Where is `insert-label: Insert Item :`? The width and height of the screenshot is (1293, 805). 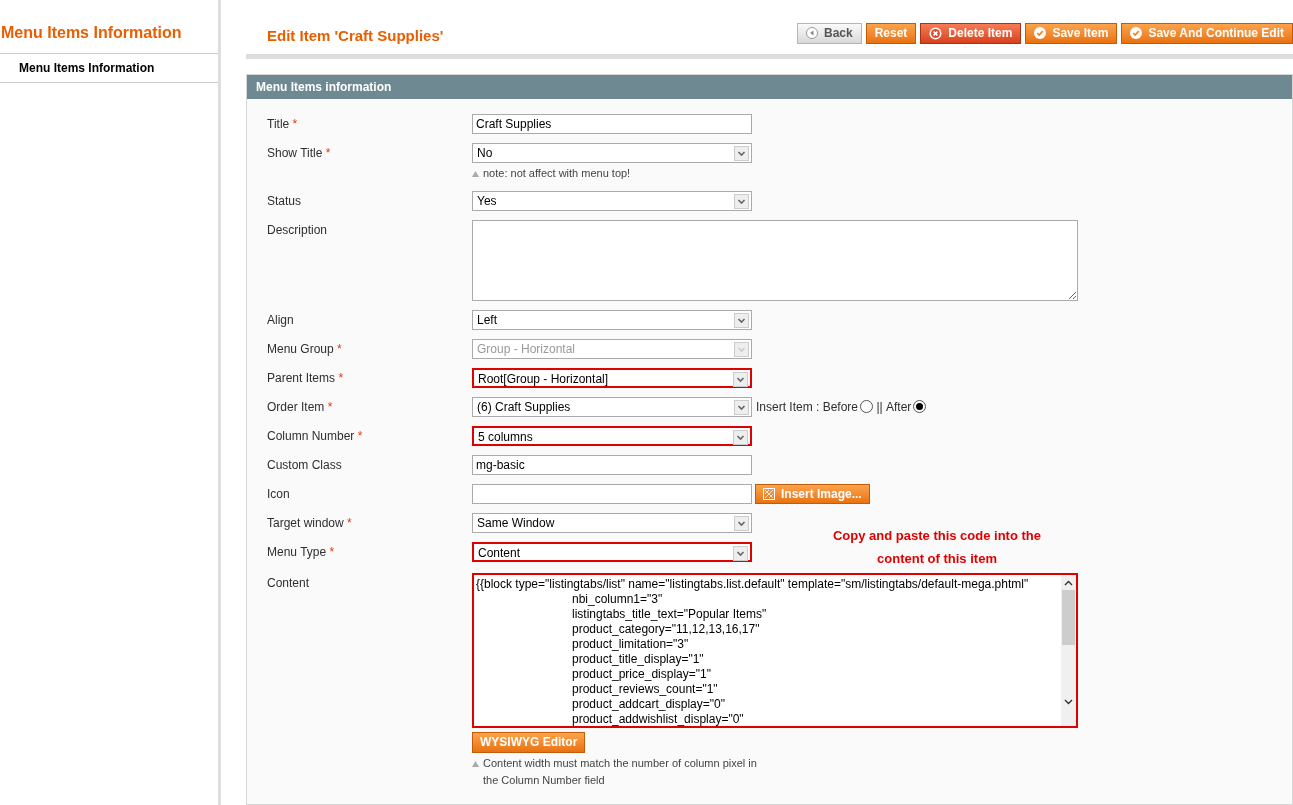 insert-label: Insert Item : is located at coordinates (788, 407).